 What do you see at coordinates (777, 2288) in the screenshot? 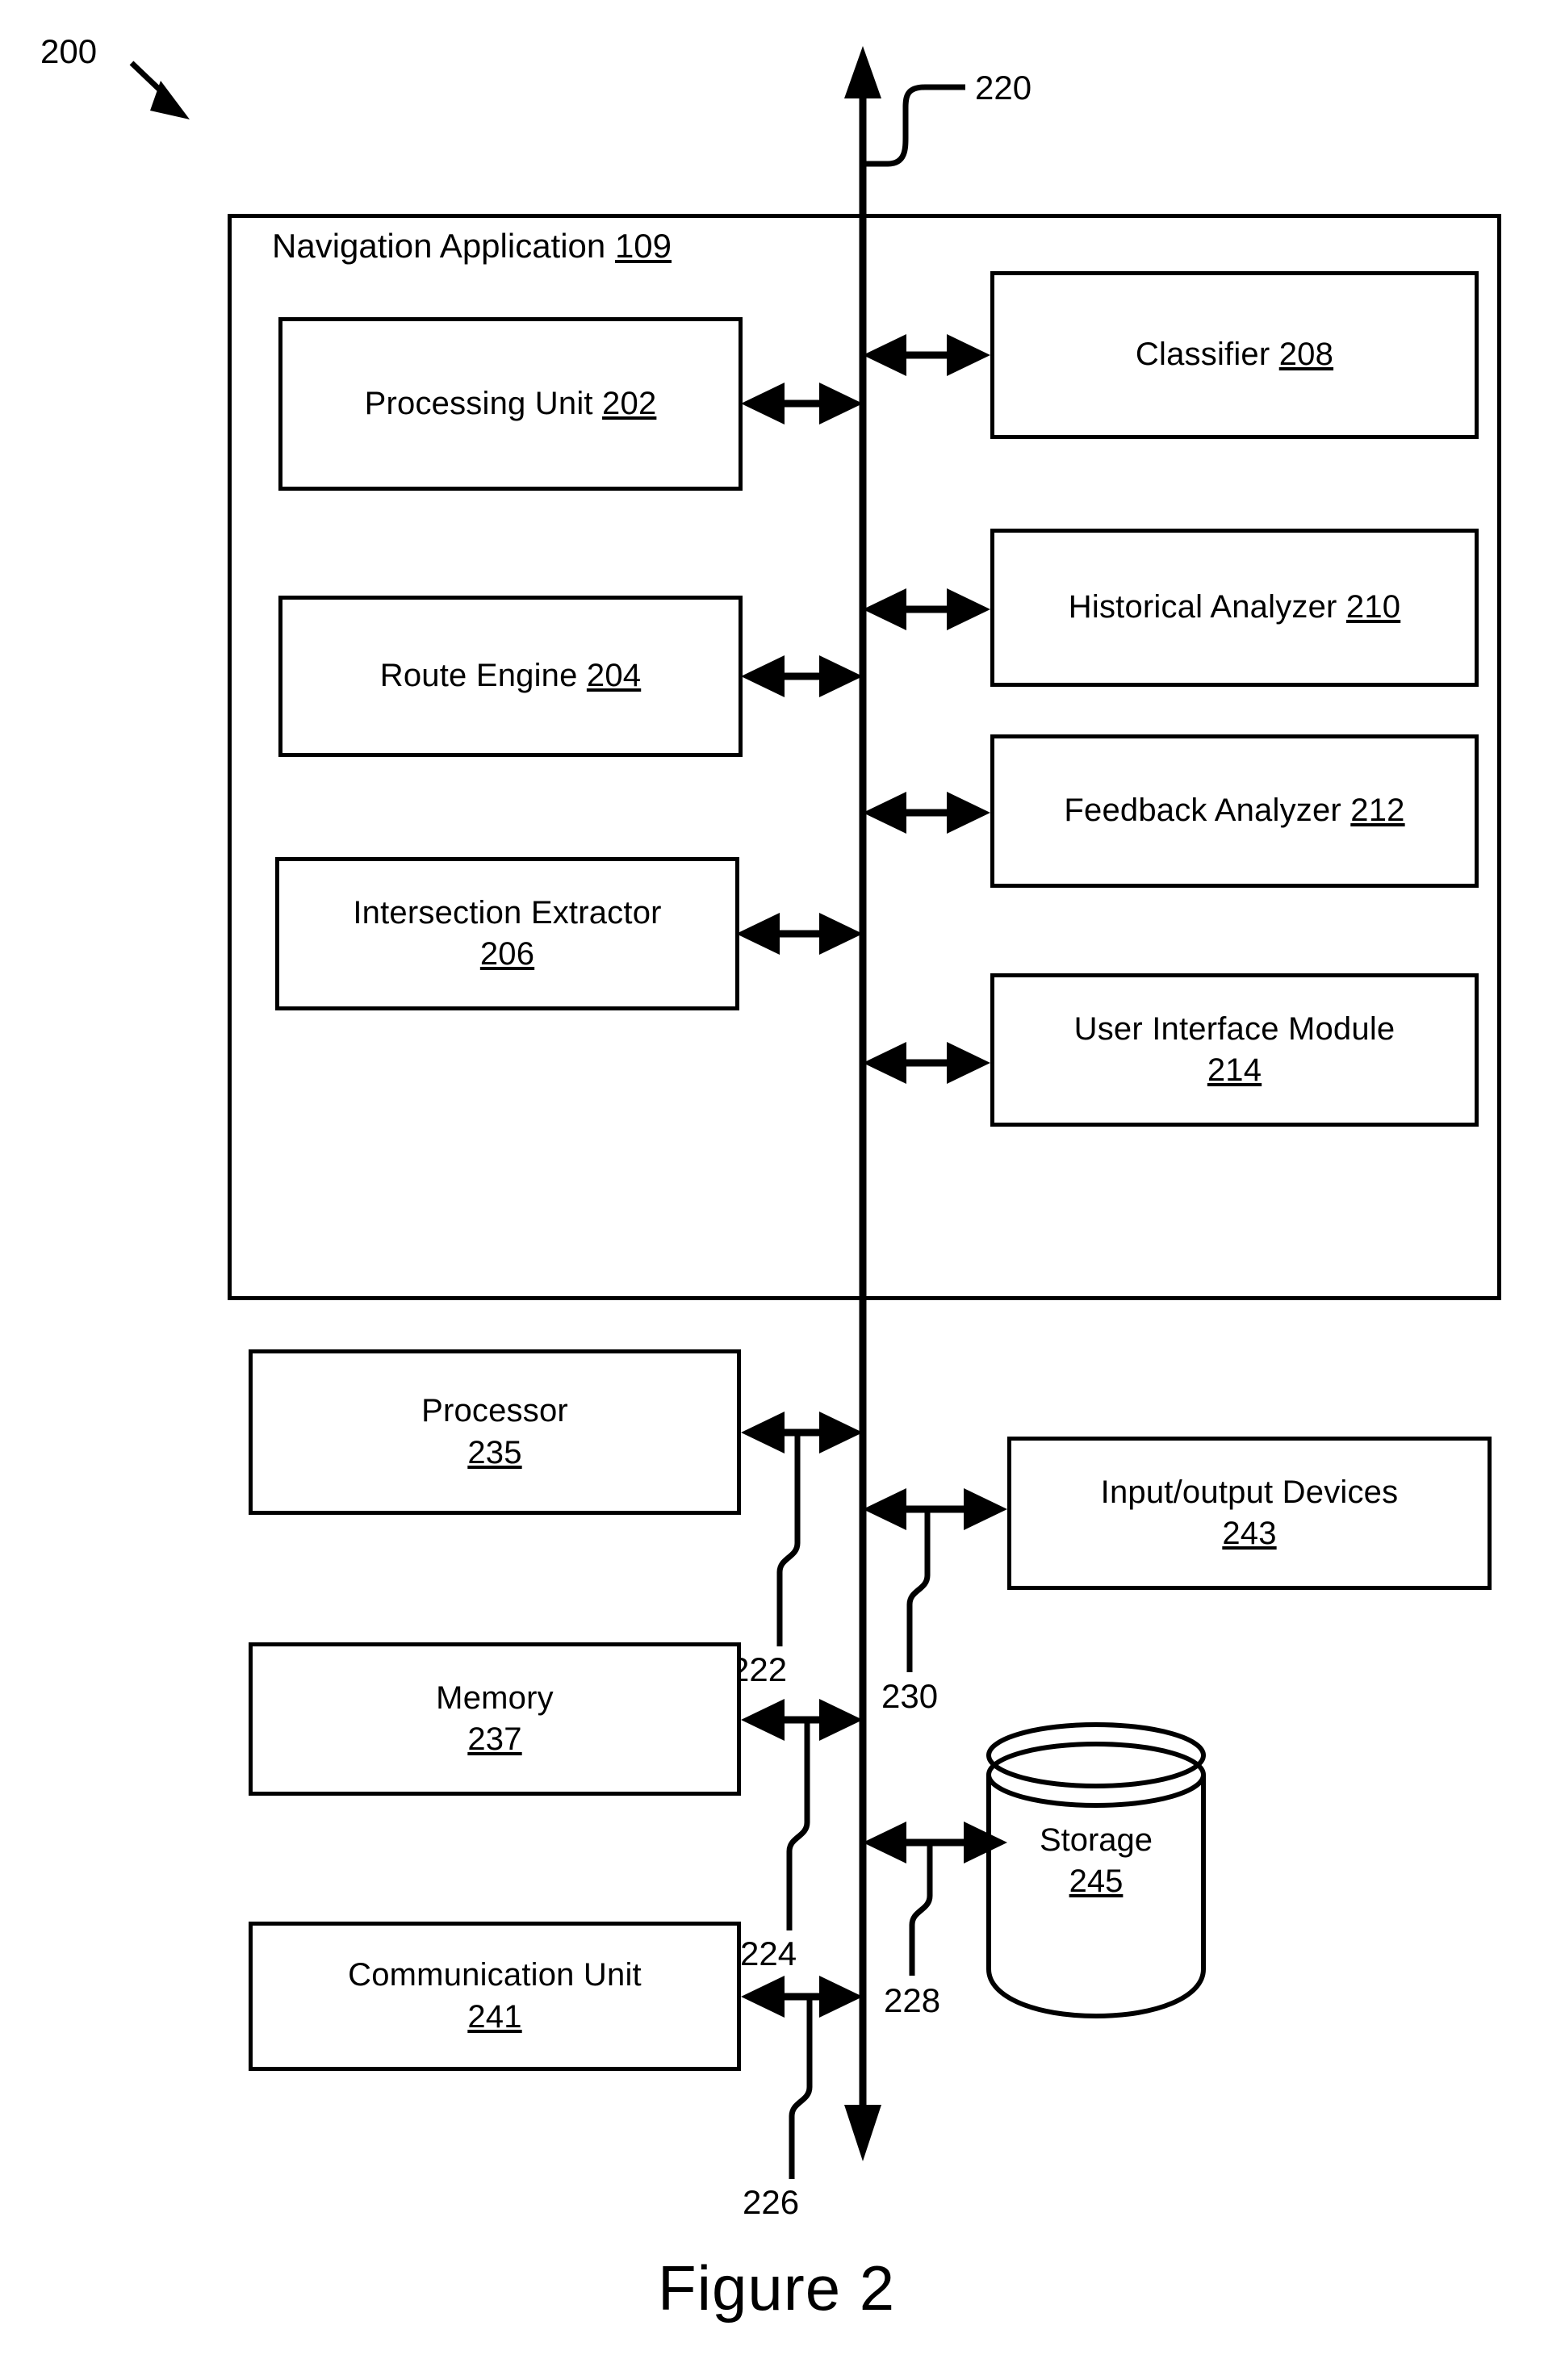
I see `figure-caption: Figure 2` at bounding box center [777, 2288].